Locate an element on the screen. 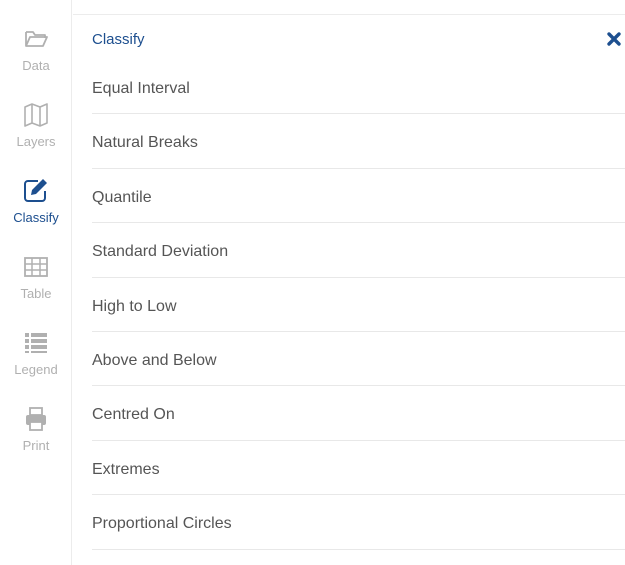 This screenshot has width=625, height=565. sidebar-toolbar: Data Layers Classify Table Legend Print is located at coordinates (36, 282).